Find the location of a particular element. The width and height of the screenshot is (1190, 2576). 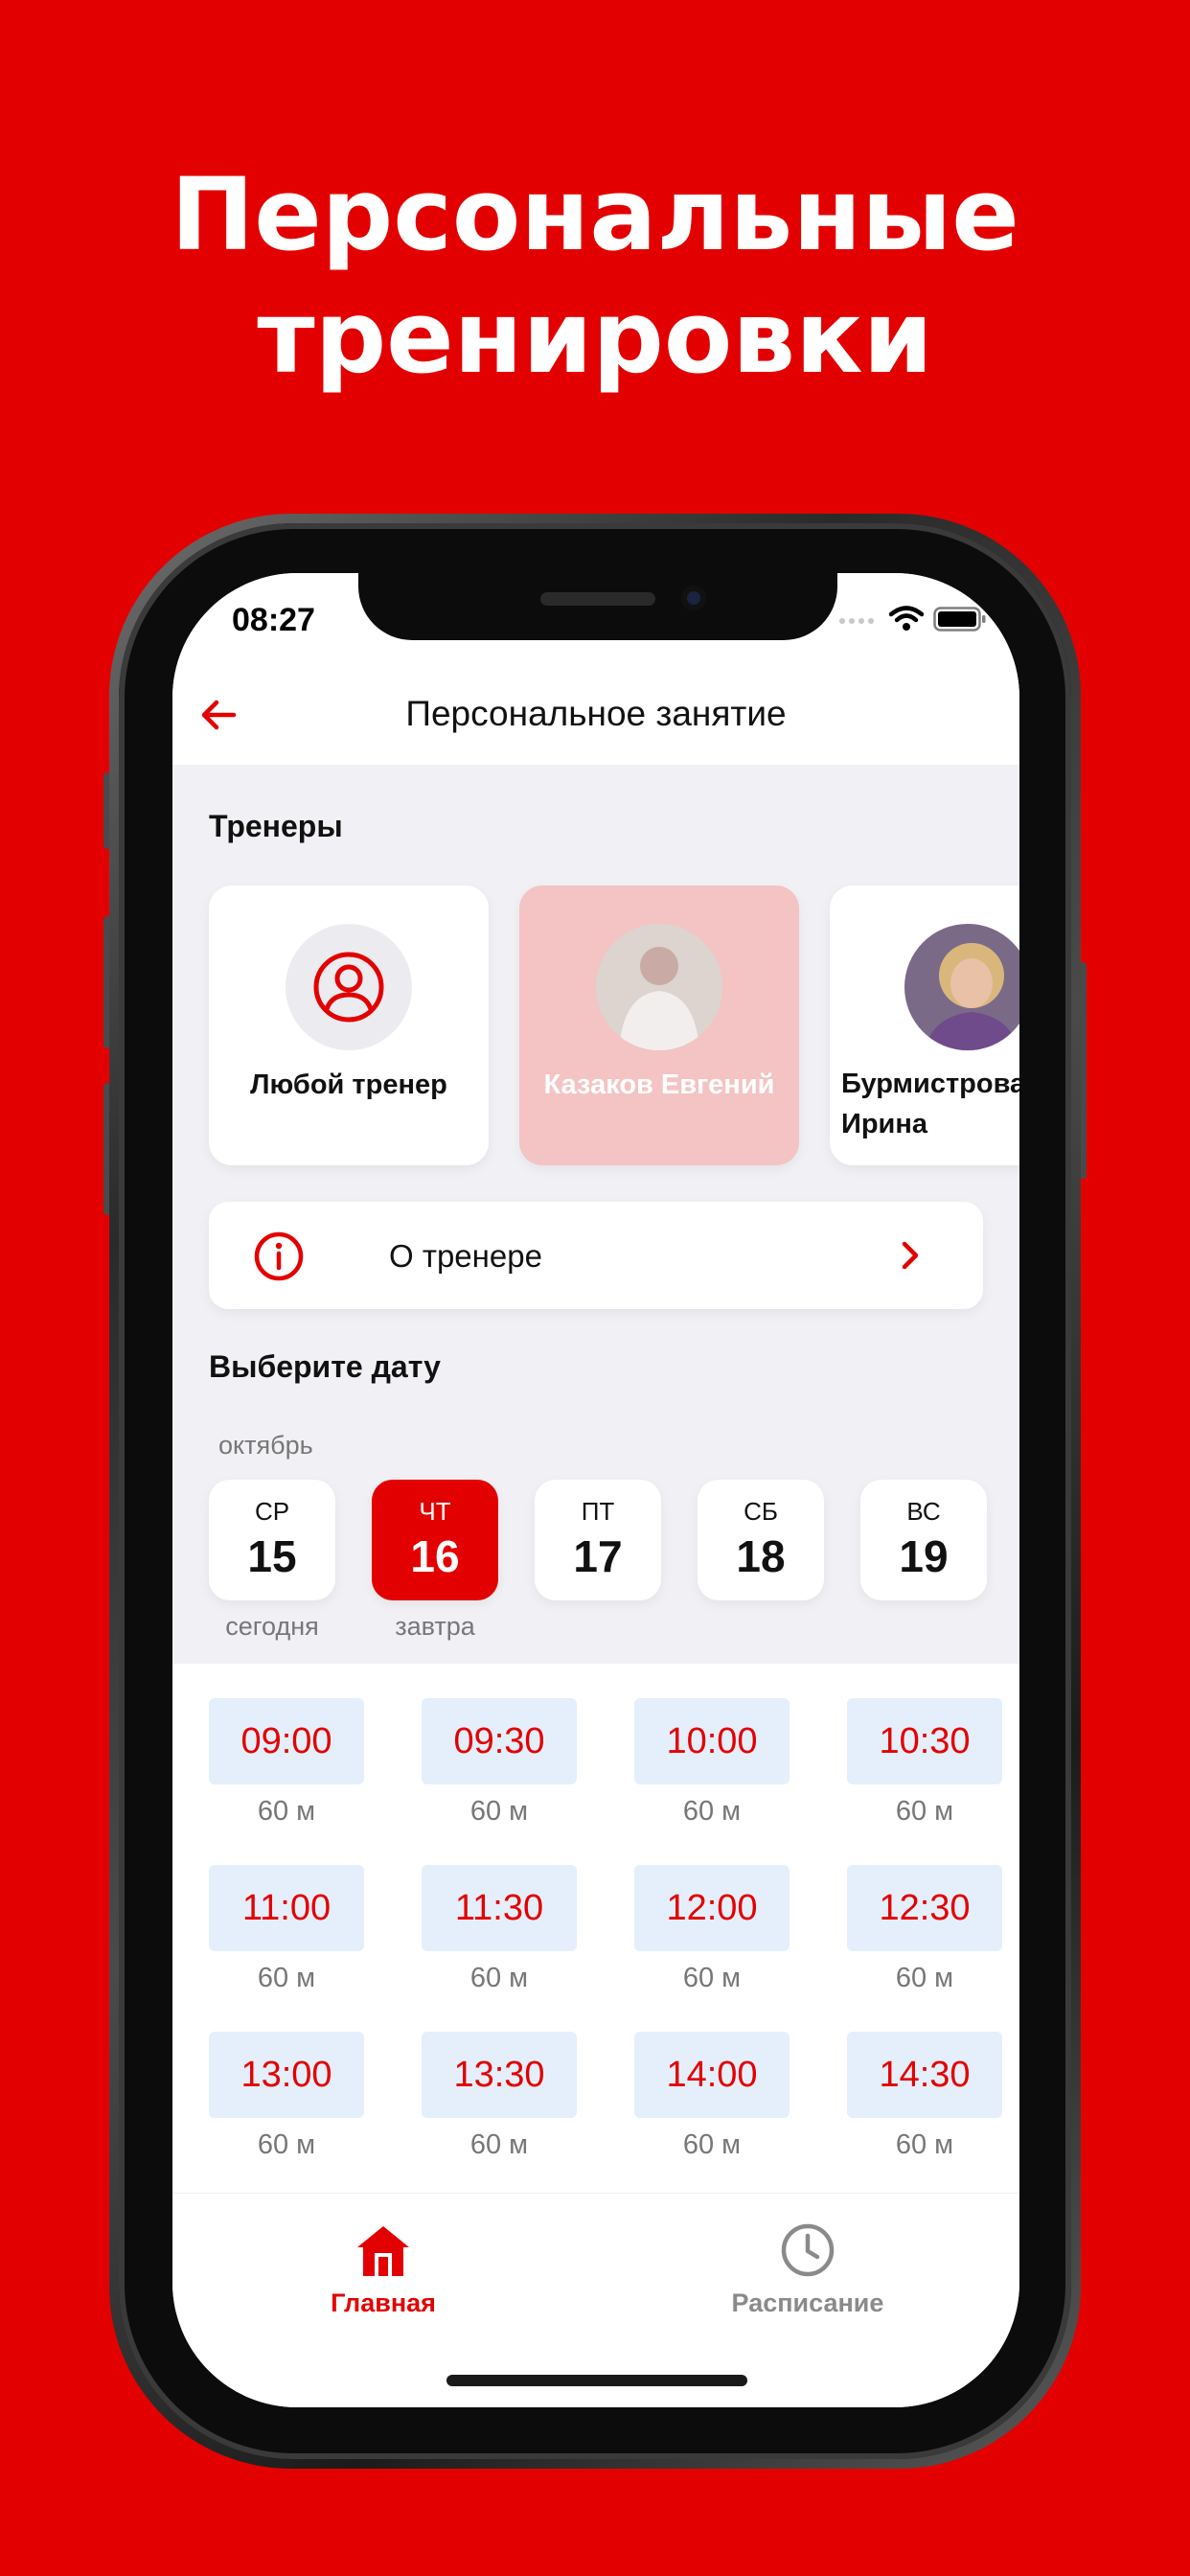

slot-time: 10:00 is located at coordinates (712, 1741).